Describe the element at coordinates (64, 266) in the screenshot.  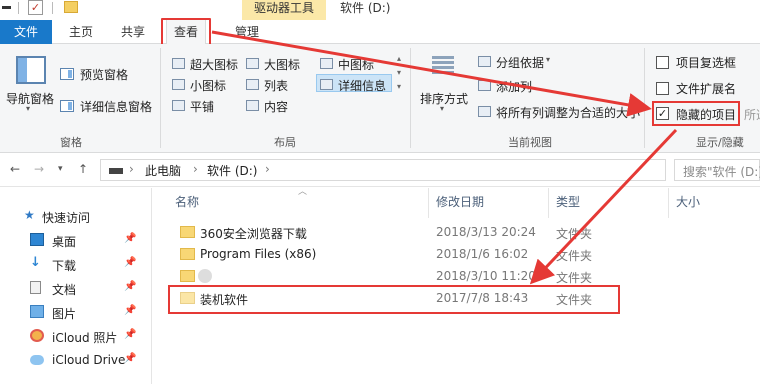
I see `nav-item-label: 下载` at that location.